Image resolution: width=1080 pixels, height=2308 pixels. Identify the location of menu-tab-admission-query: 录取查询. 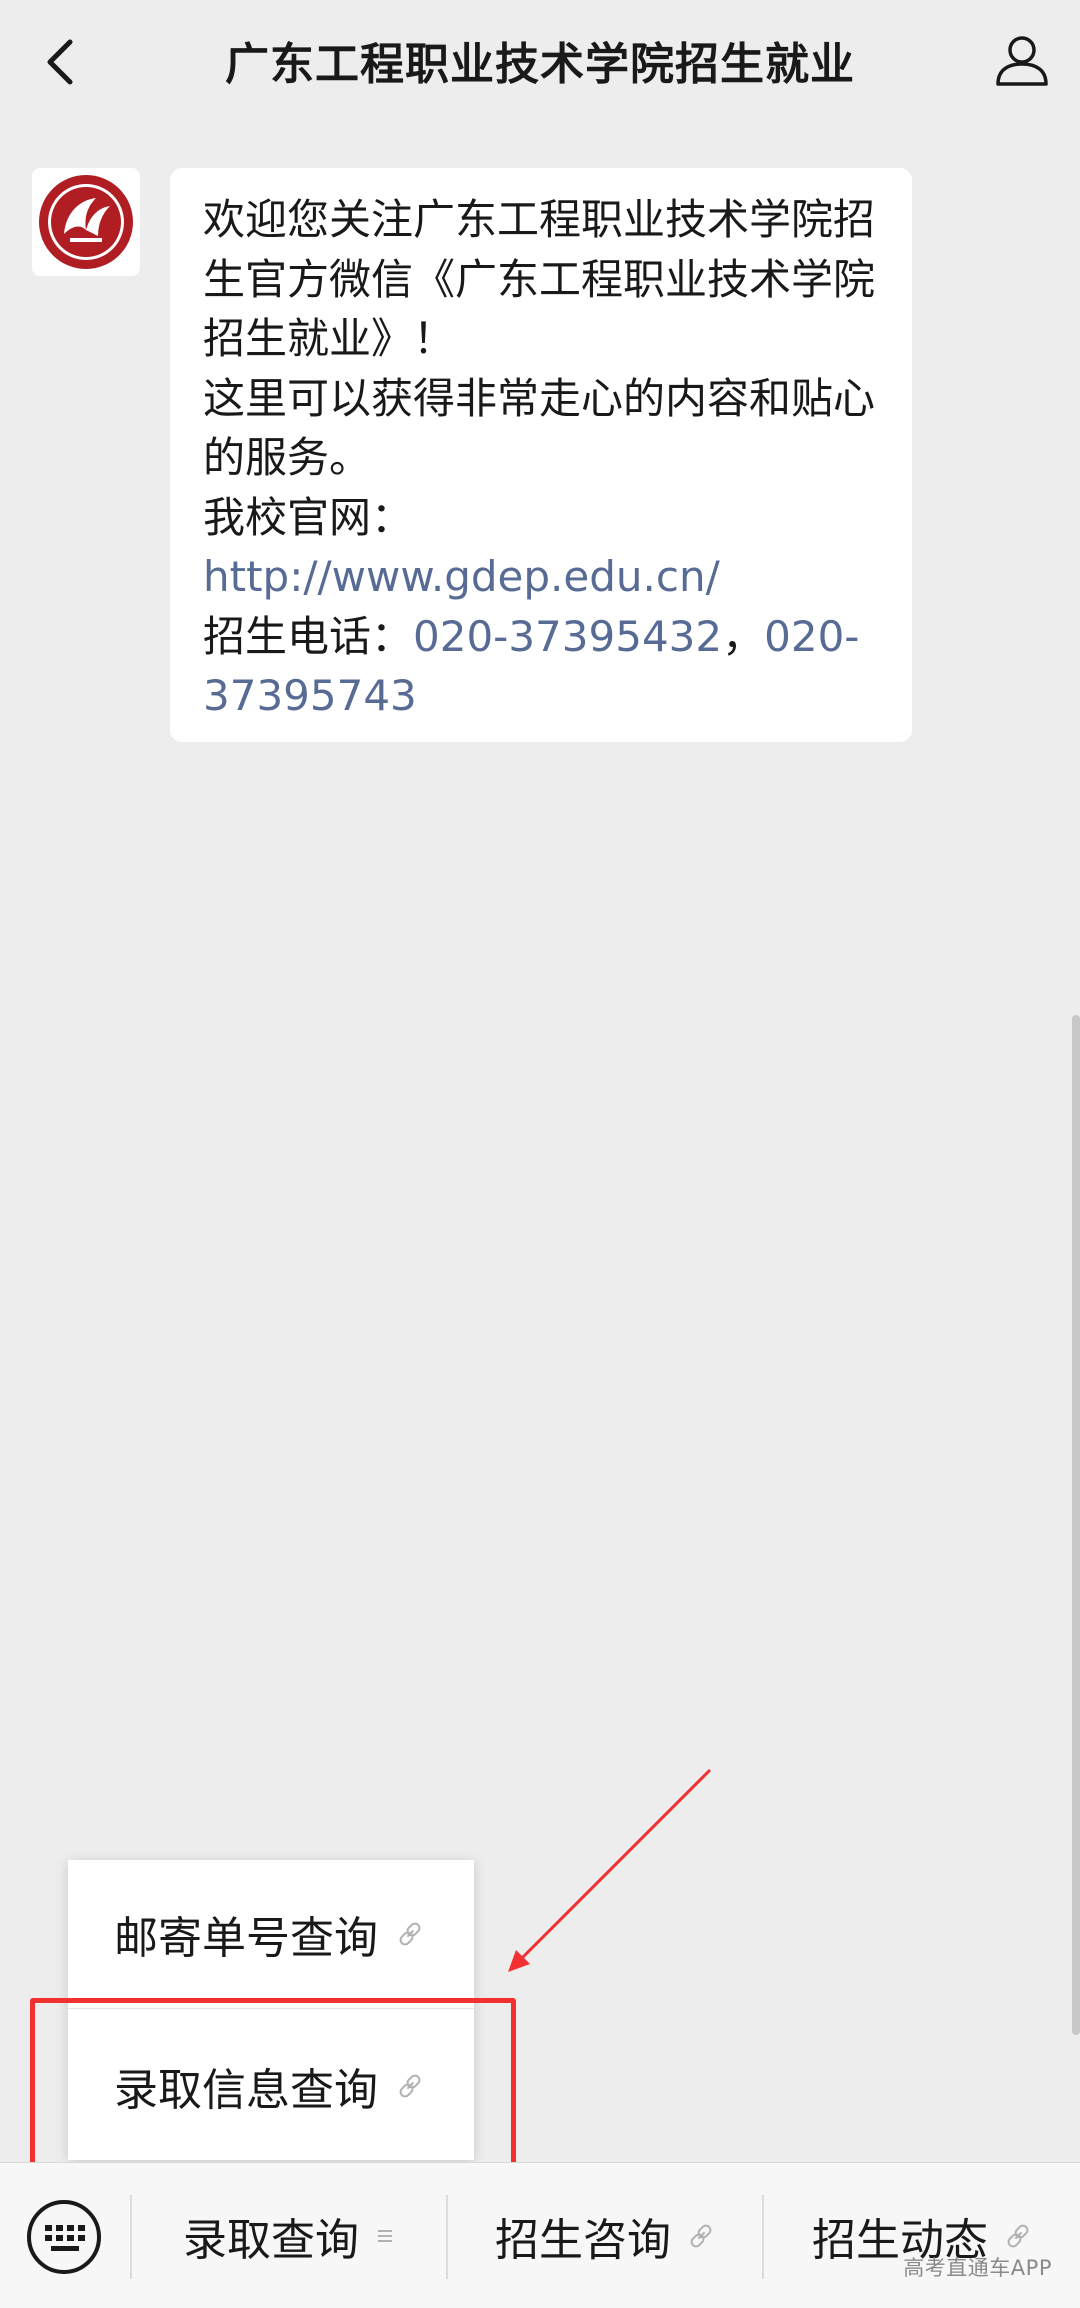
(289, 2235).